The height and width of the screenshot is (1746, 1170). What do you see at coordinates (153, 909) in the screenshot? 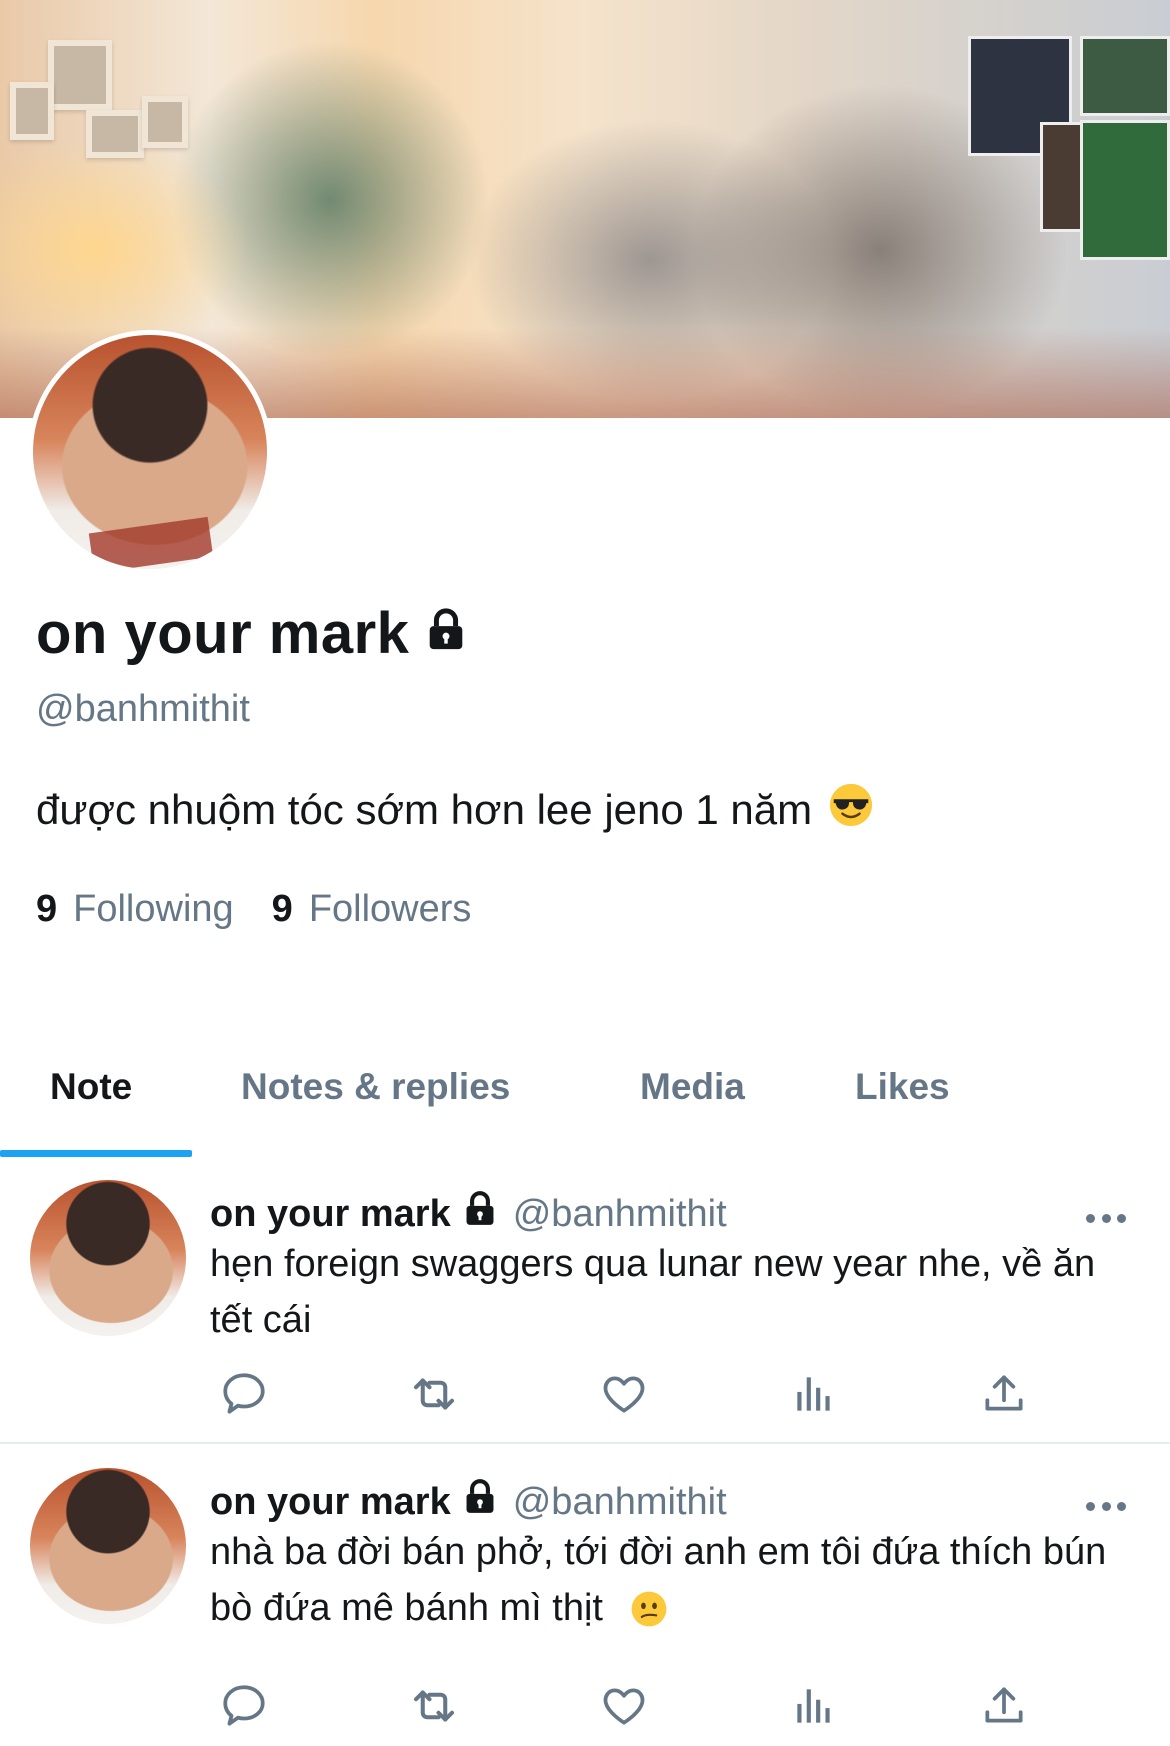
I see `following-label: Following` at bounding box center [153, 909].